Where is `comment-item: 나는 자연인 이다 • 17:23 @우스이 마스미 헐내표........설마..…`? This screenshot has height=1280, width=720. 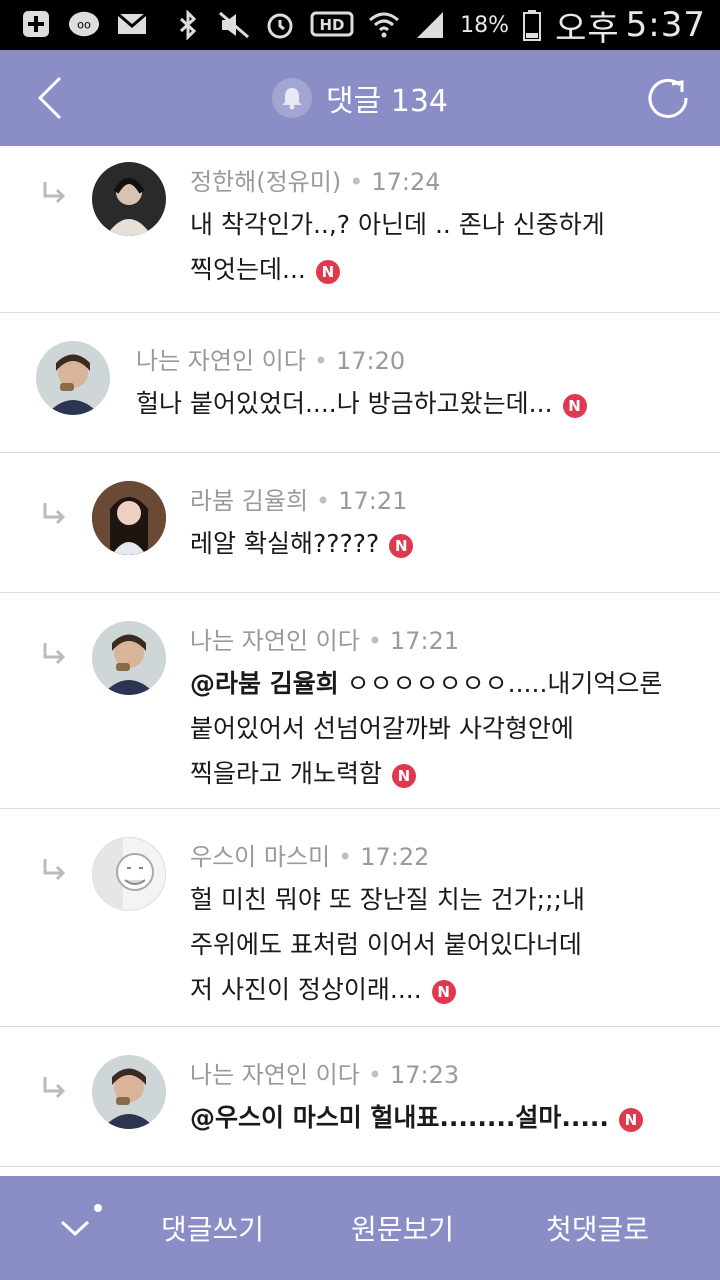 comment-item: 나는 자연인 이다 • 17:23 @우스이 마스미 헐내표........설마..… is located at coordinates (360, 1097).